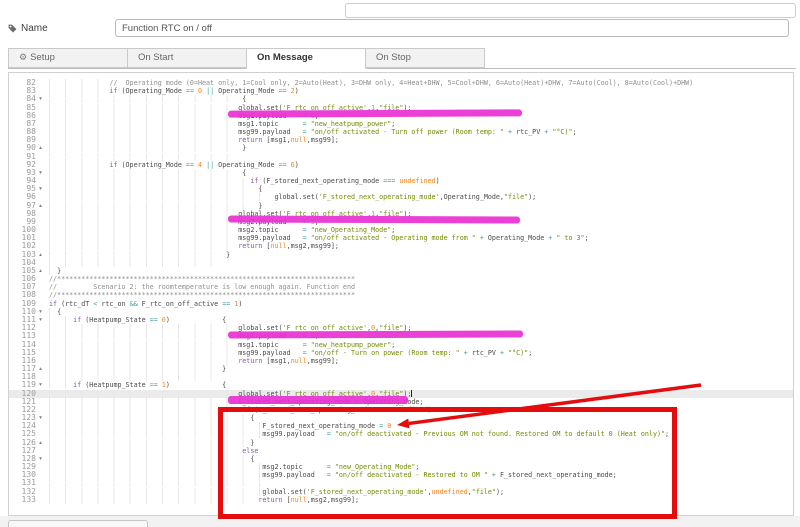 The image size is (800, 527). I want to click on name-input, so click(452, 28).